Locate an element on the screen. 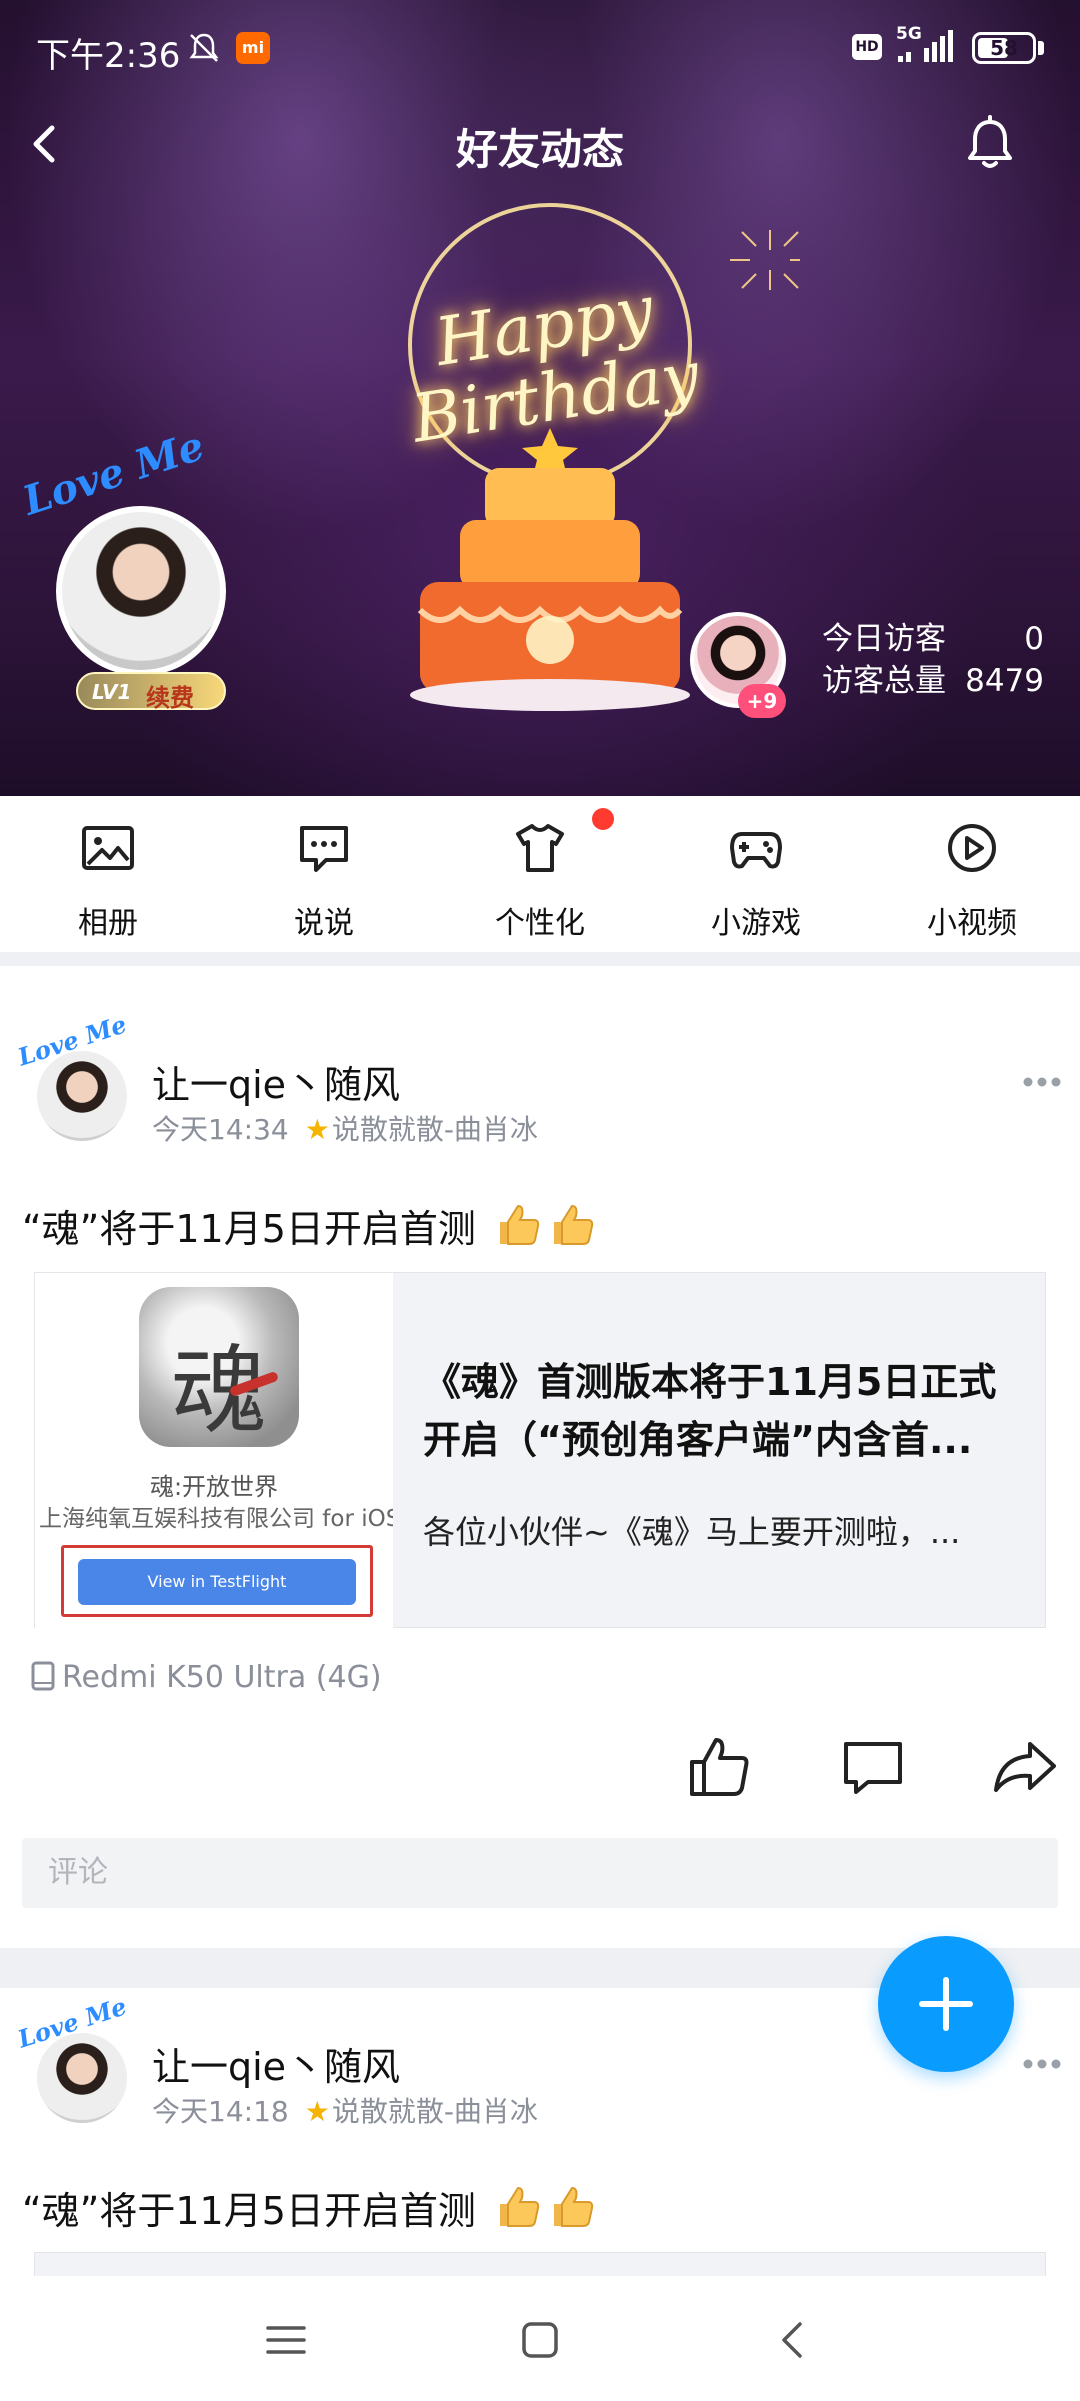  phone-icon is located at coordinates (43, 1676).